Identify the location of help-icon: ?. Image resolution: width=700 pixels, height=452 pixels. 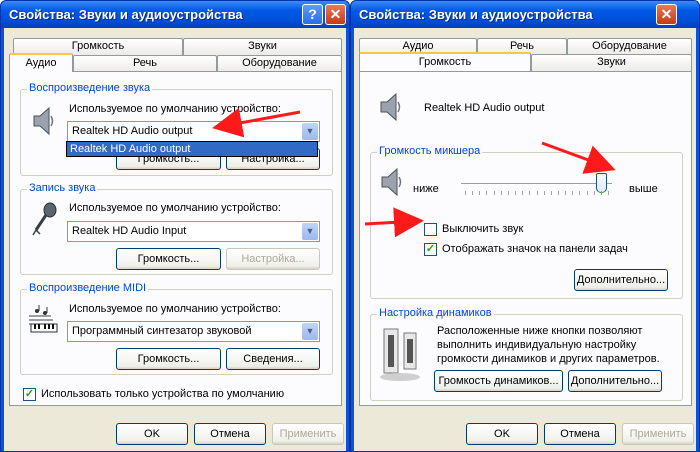
(312, 14).